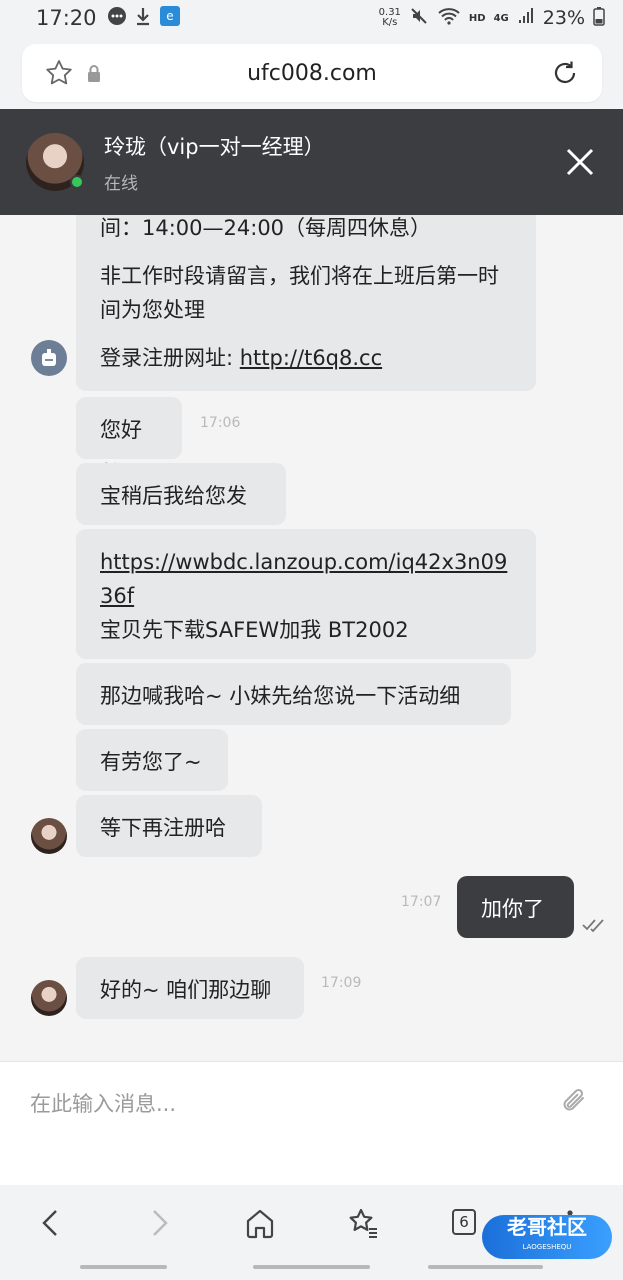 The height and width of the screenshot is (1280, 623). What do you see at coordinates (594, 927) in the screenshot?
I see `read-receipt-icon` at bounding box center [594, 927].